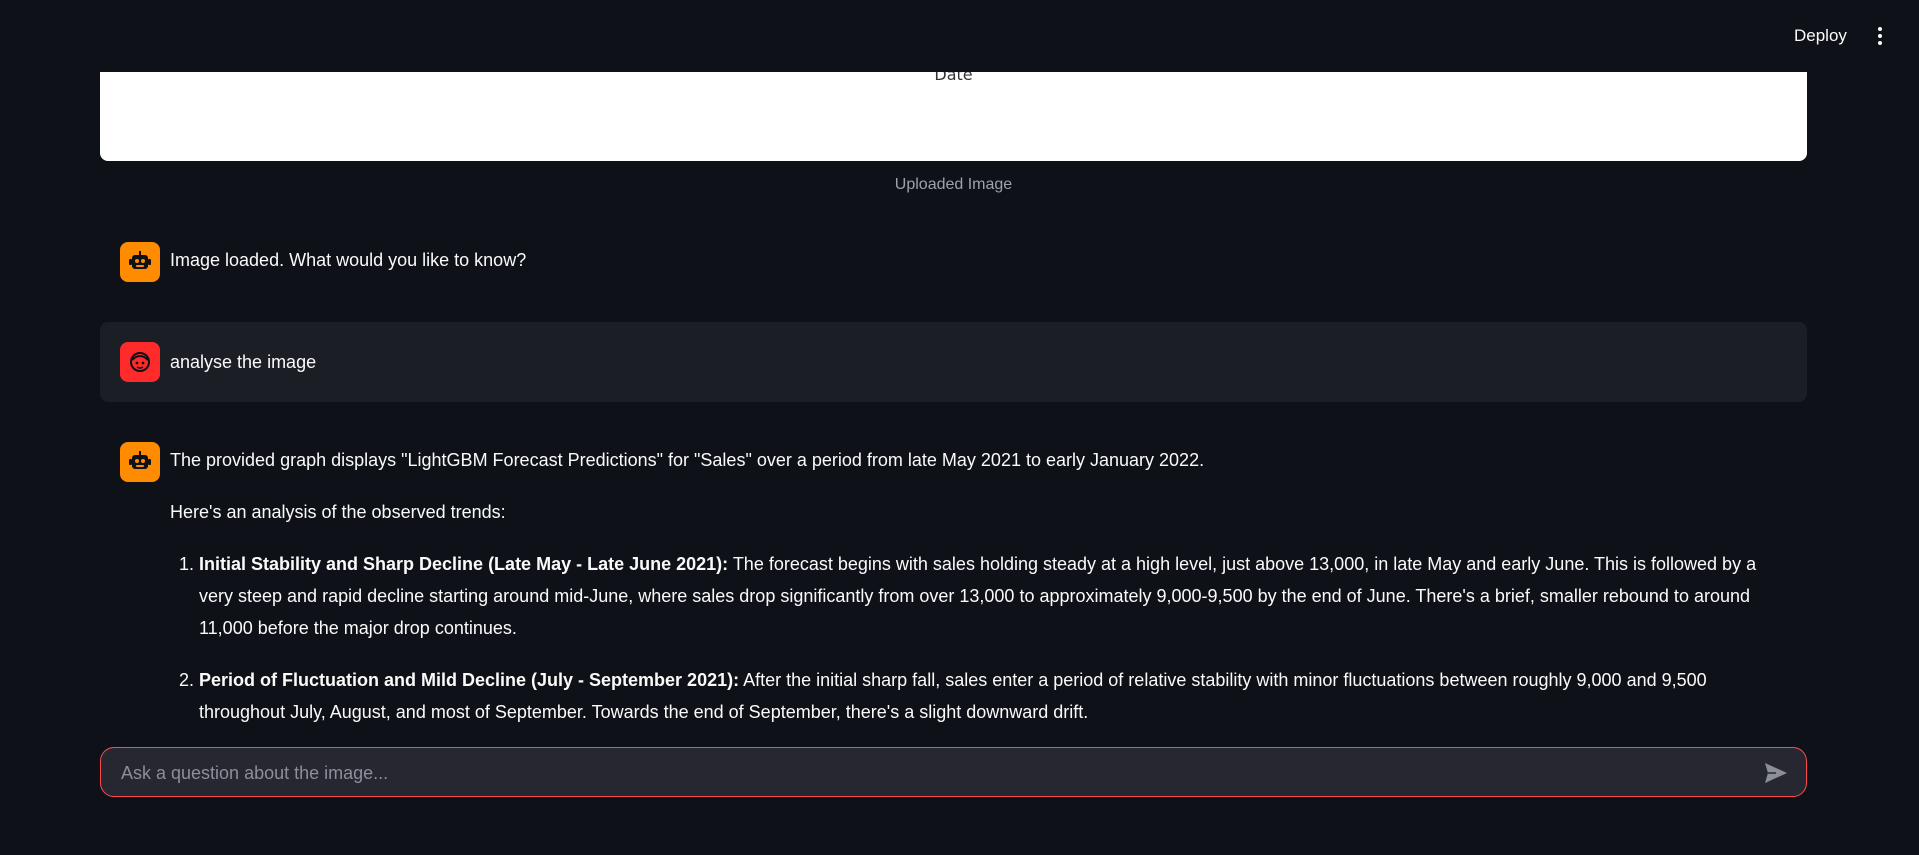 The image size is (1919, 855). Describe the element at coordinates (140, 362) in the screenshot. I see `user-face-icon` at that location.